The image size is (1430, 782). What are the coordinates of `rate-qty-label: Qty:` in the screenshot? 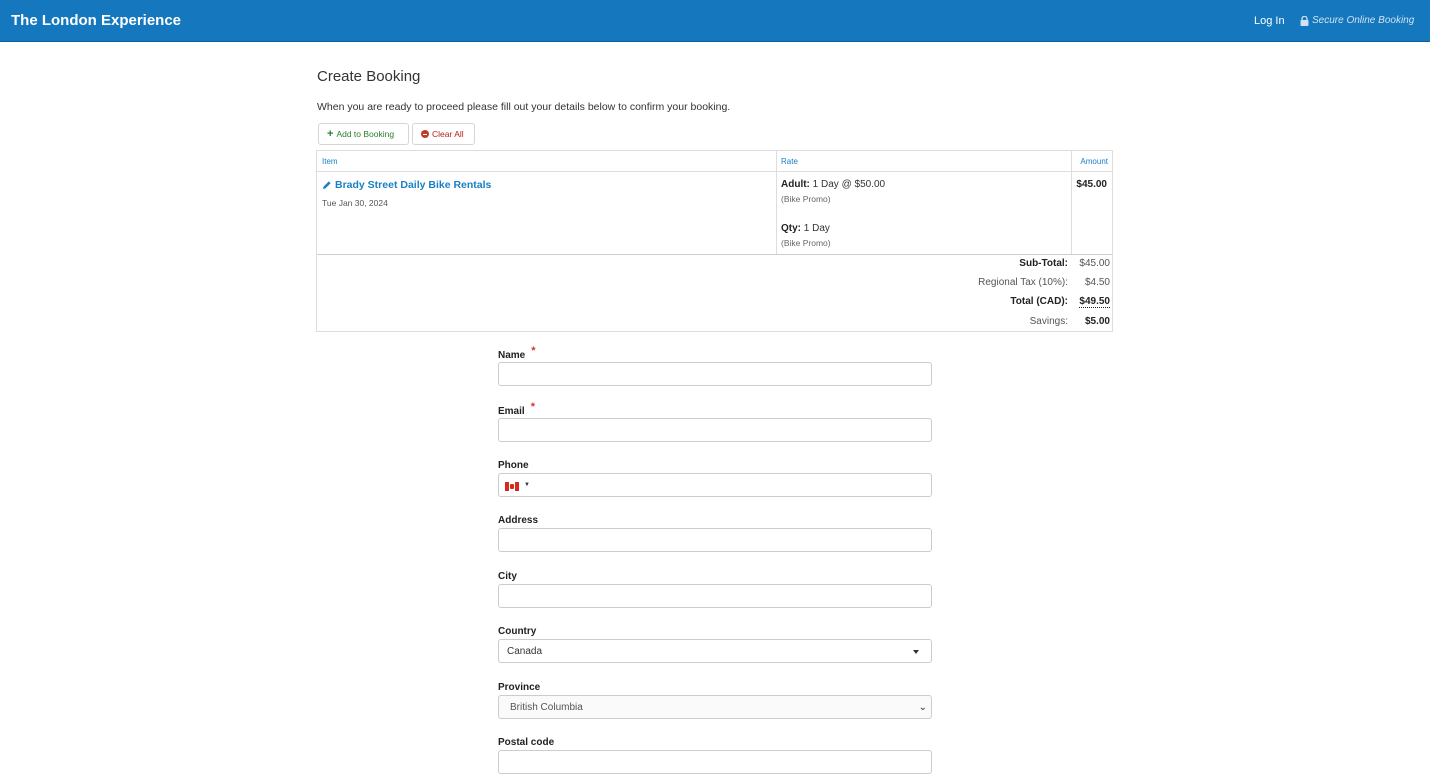 It's located at (791, 228).